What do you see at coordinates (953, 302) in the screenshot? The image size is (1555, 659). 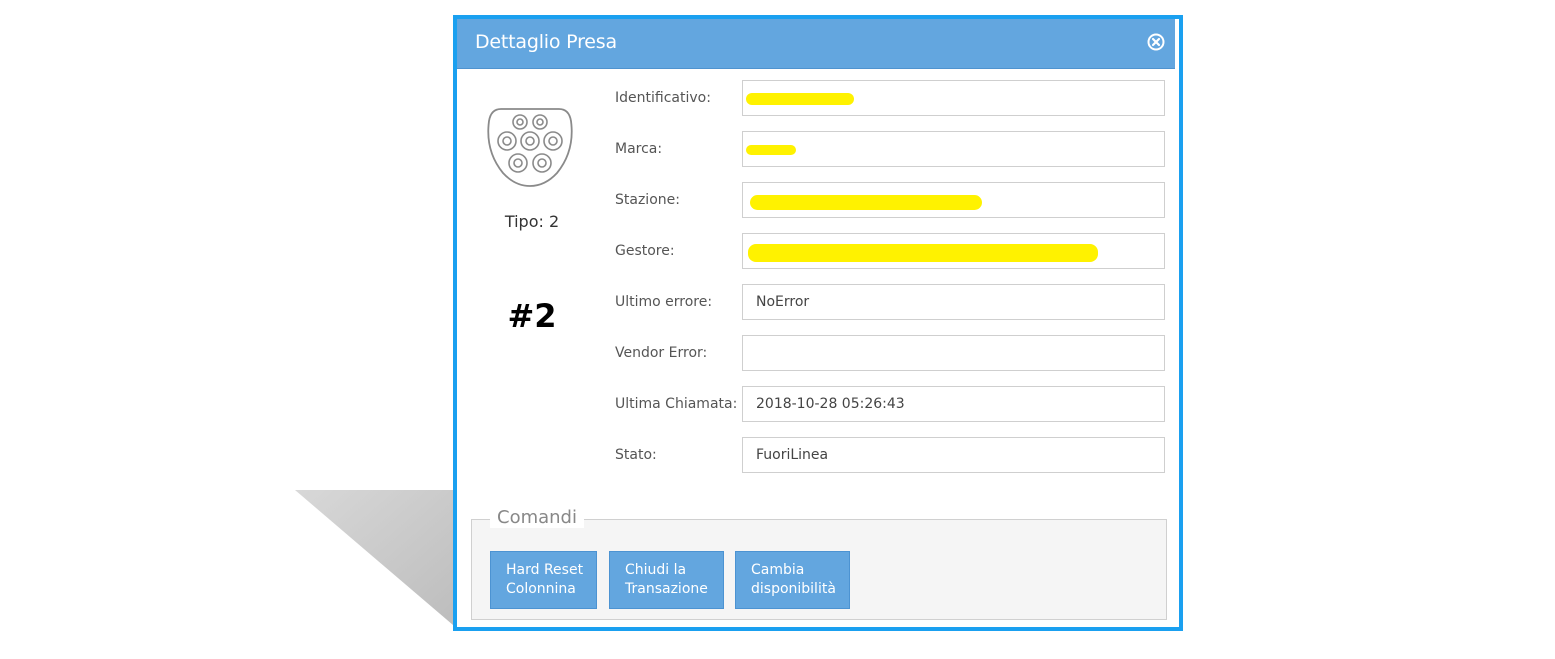 I see `ultimo-errore-field: NoError` at bounding box center [953, 302].